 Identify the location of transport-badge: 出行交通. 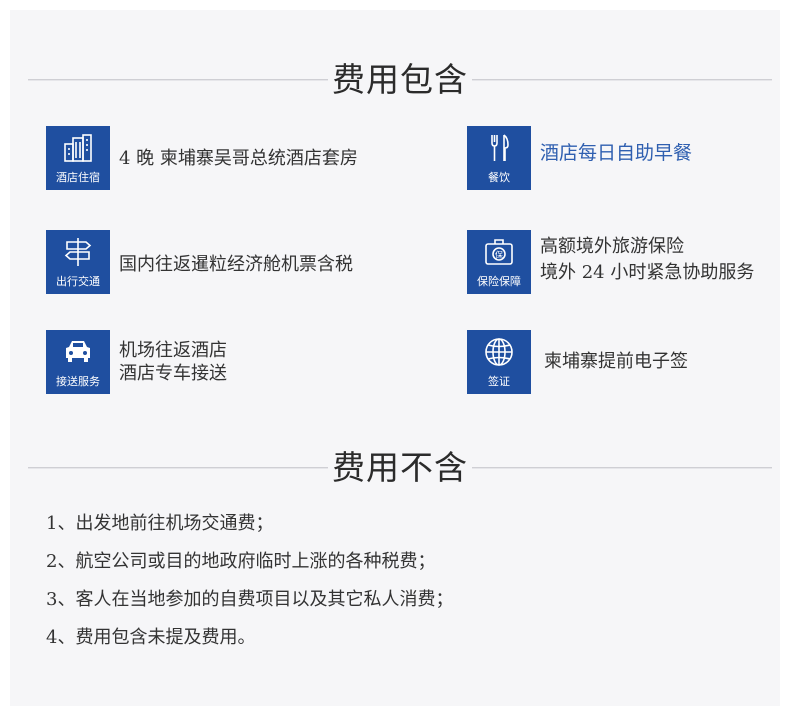
(78, 262).